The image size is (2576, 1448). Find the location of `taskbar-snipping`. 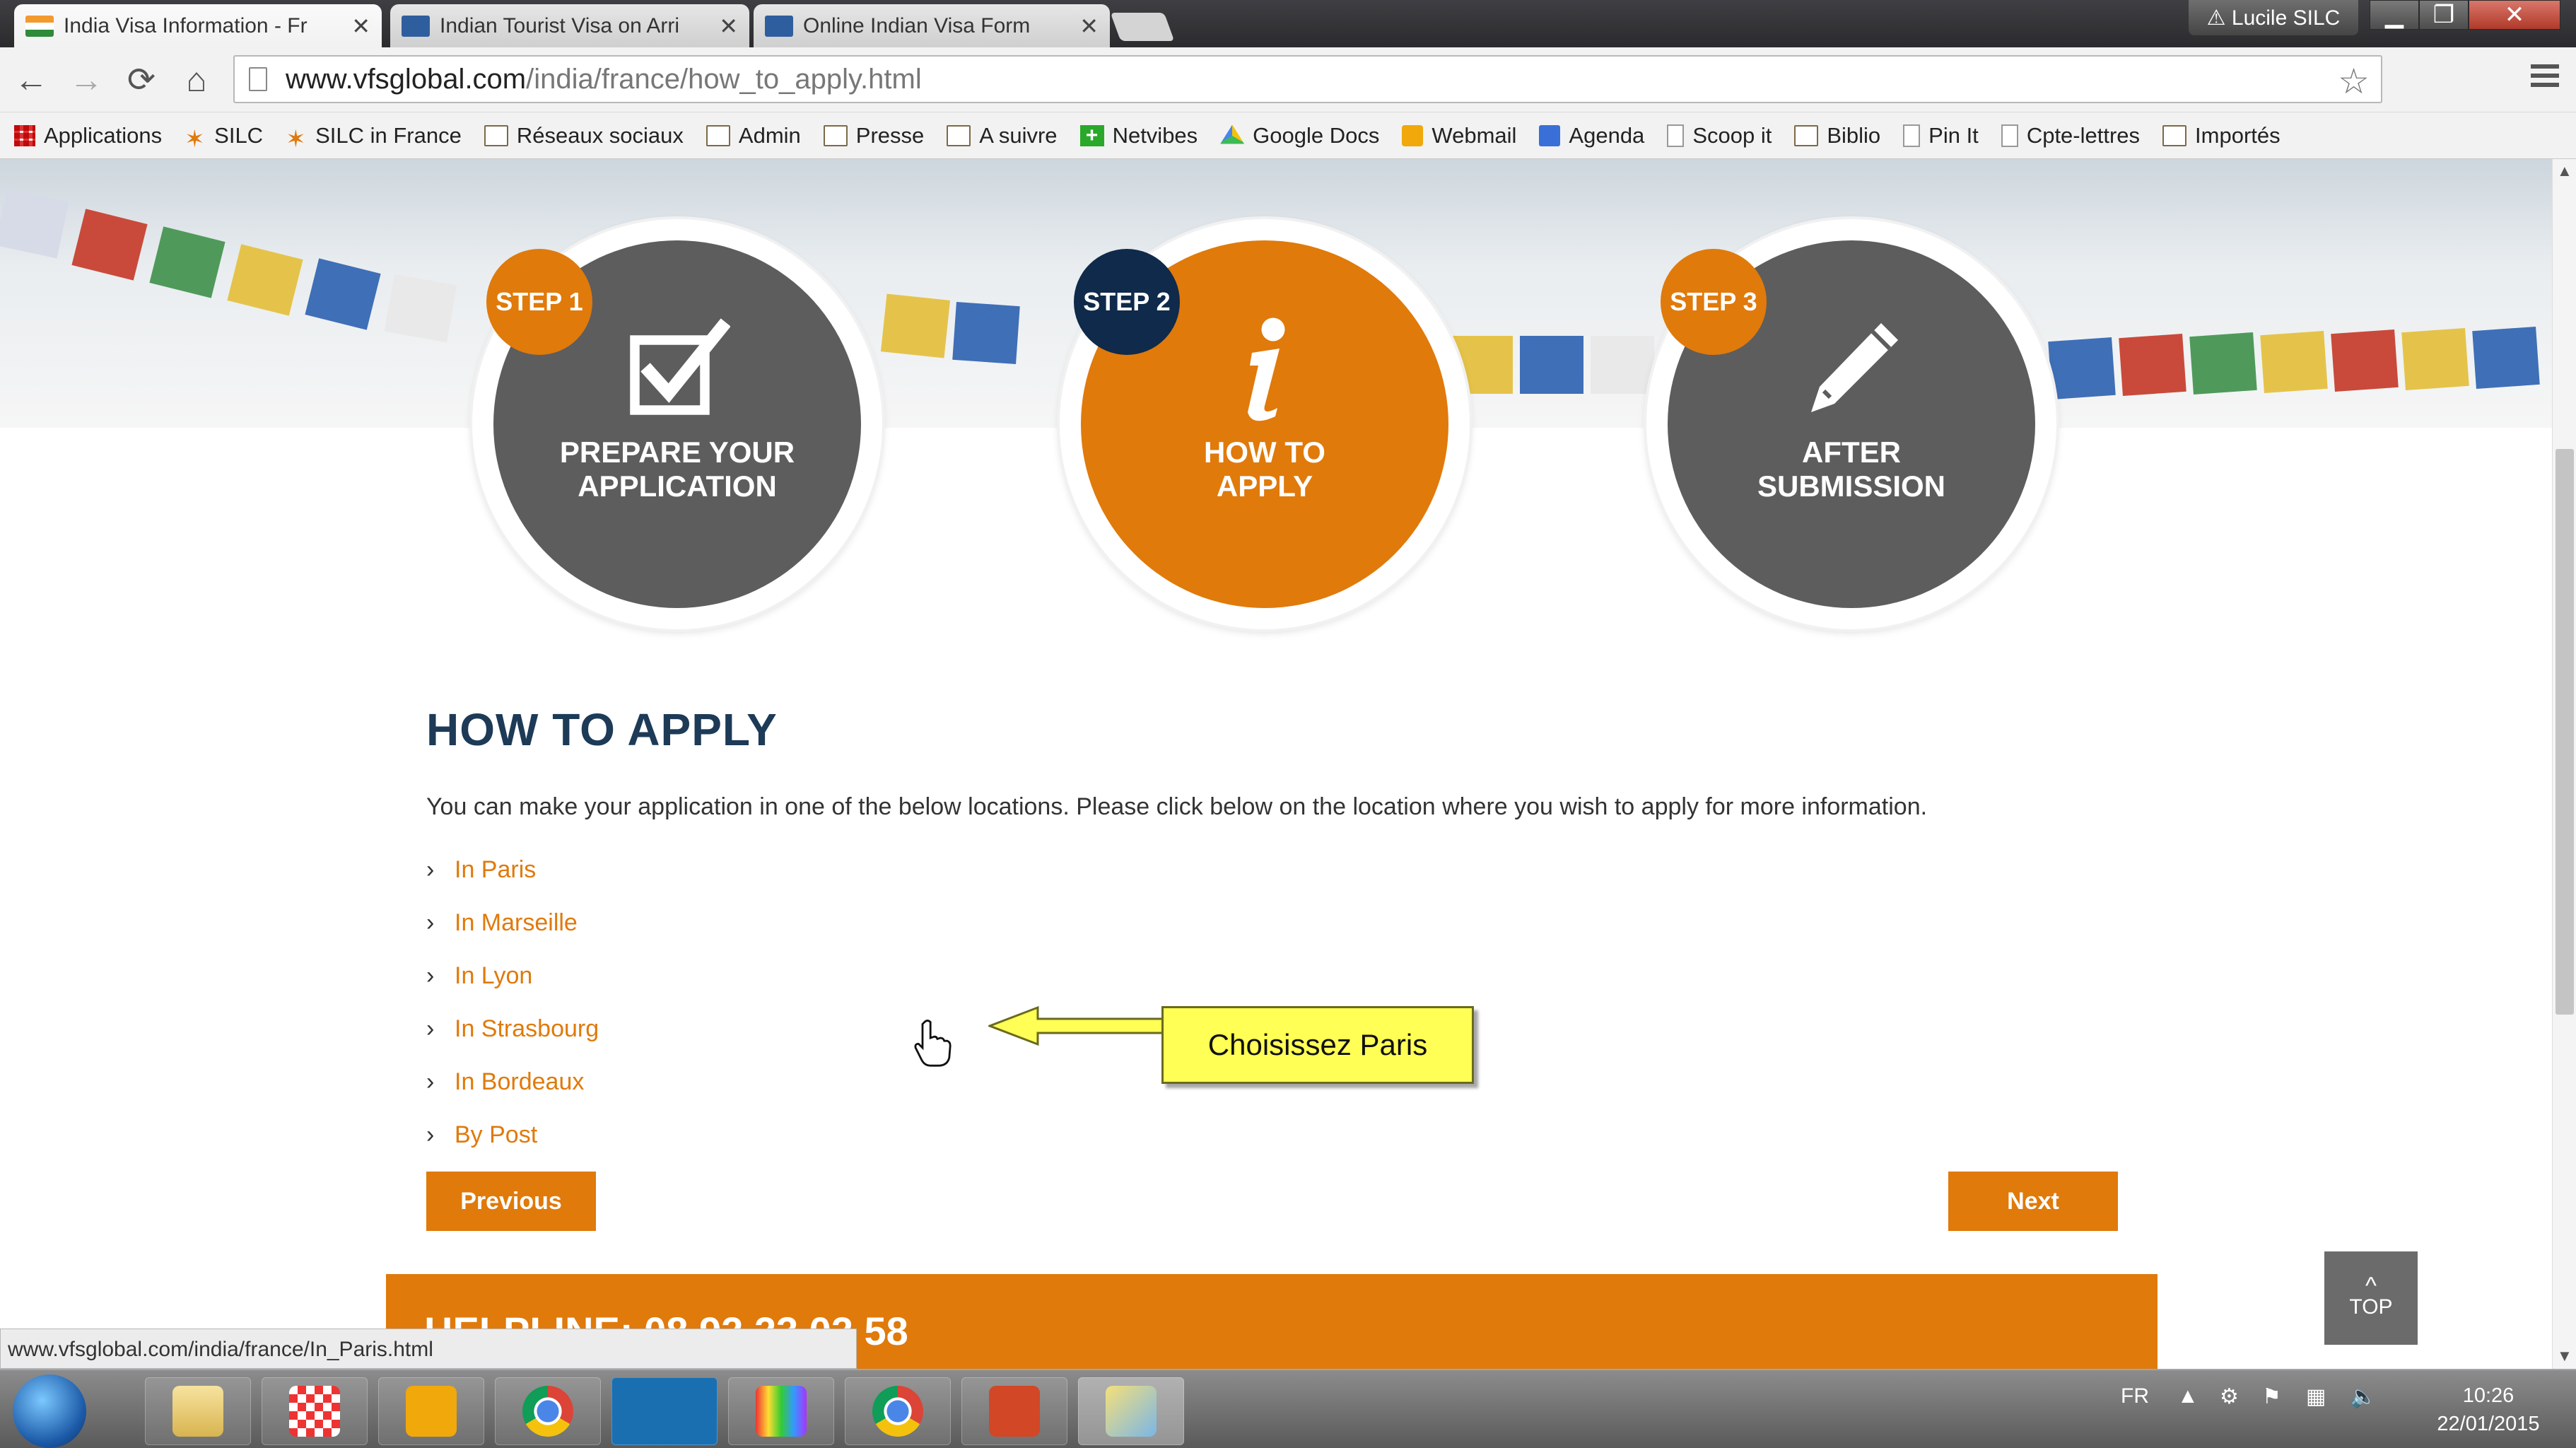

taskbar-snipping is located at coordinates (1131, 1411).